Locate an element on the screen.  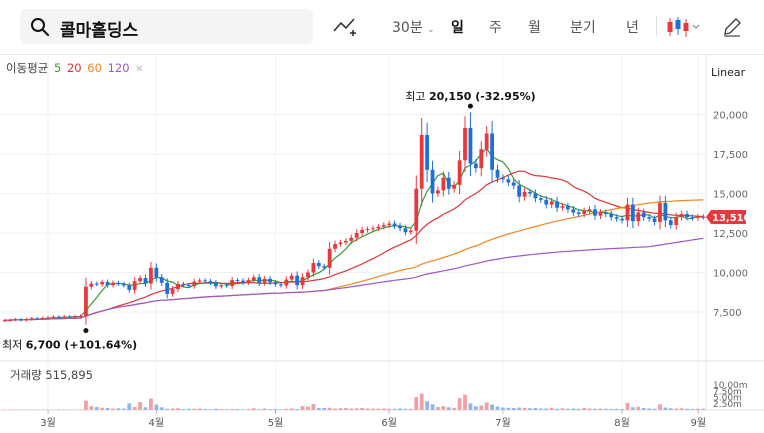
chevron-down-icon: ⌄ is located at coordinates (431, 30).